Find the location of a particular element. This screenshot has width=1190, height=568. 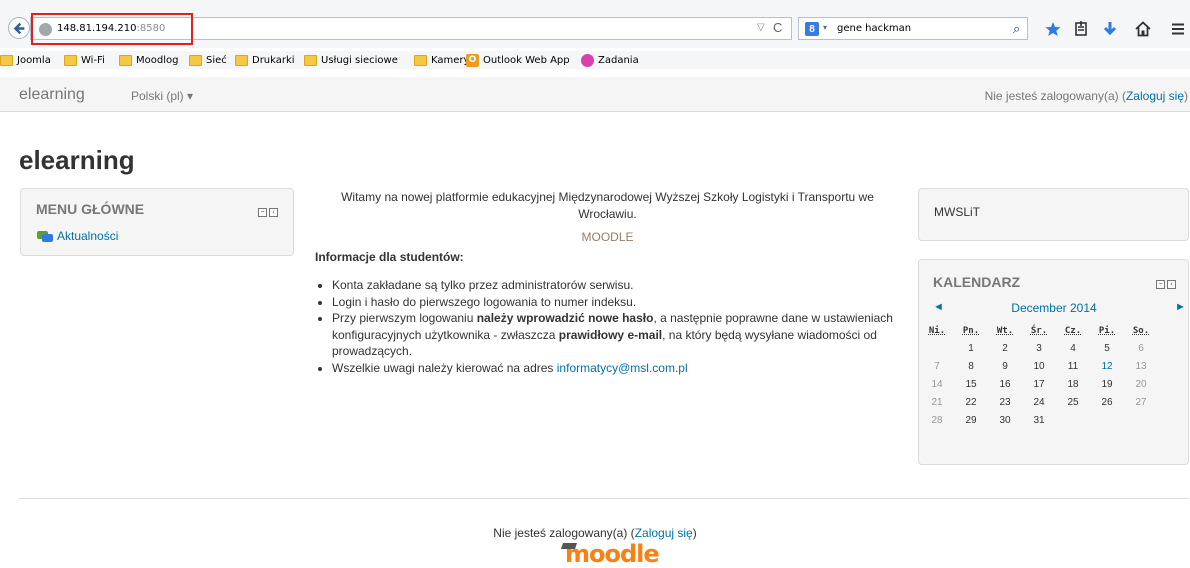

reading-list-icon is located at coordinates (1081, 29).